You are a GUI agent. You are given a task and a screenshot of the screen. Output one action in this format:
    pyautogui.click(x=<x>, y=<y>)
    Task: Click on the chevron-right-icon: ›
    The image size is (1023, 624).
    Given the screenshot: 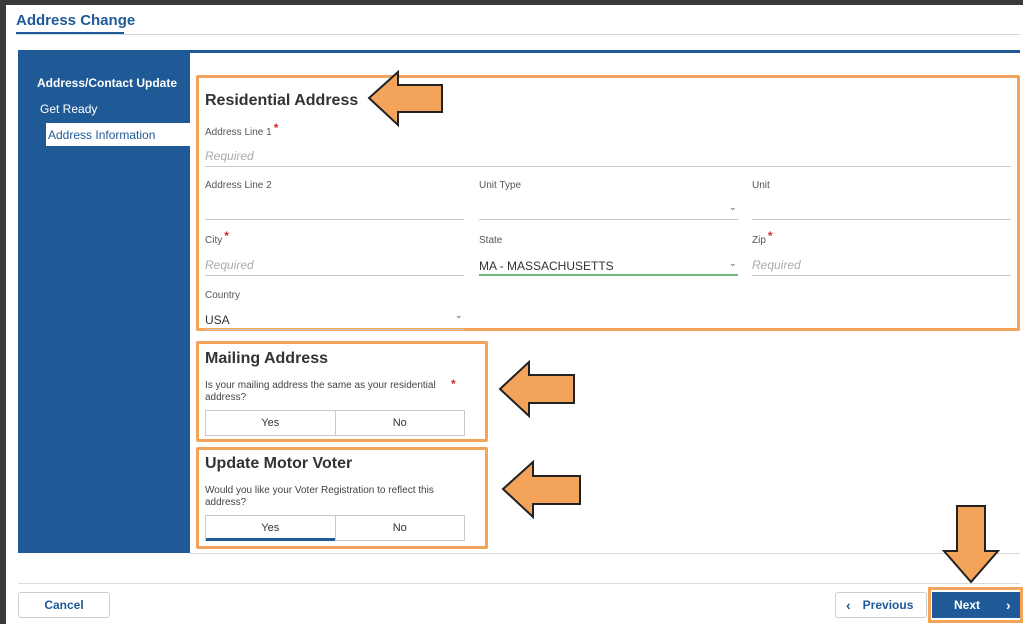 What is the action you would take?
    pyautogui.click(x=1008, y=605)
    